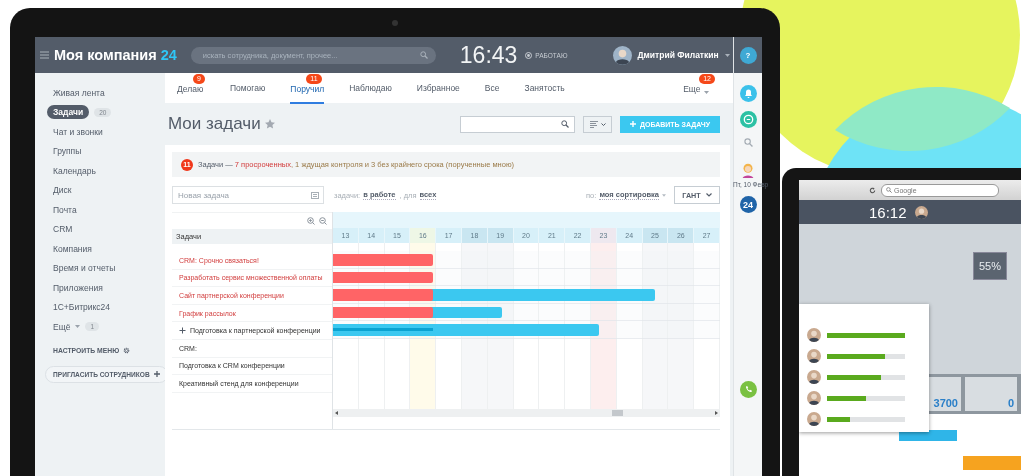 This screenshot has width=1021, height=476. I want to click on star-icon, so click(269, 124).